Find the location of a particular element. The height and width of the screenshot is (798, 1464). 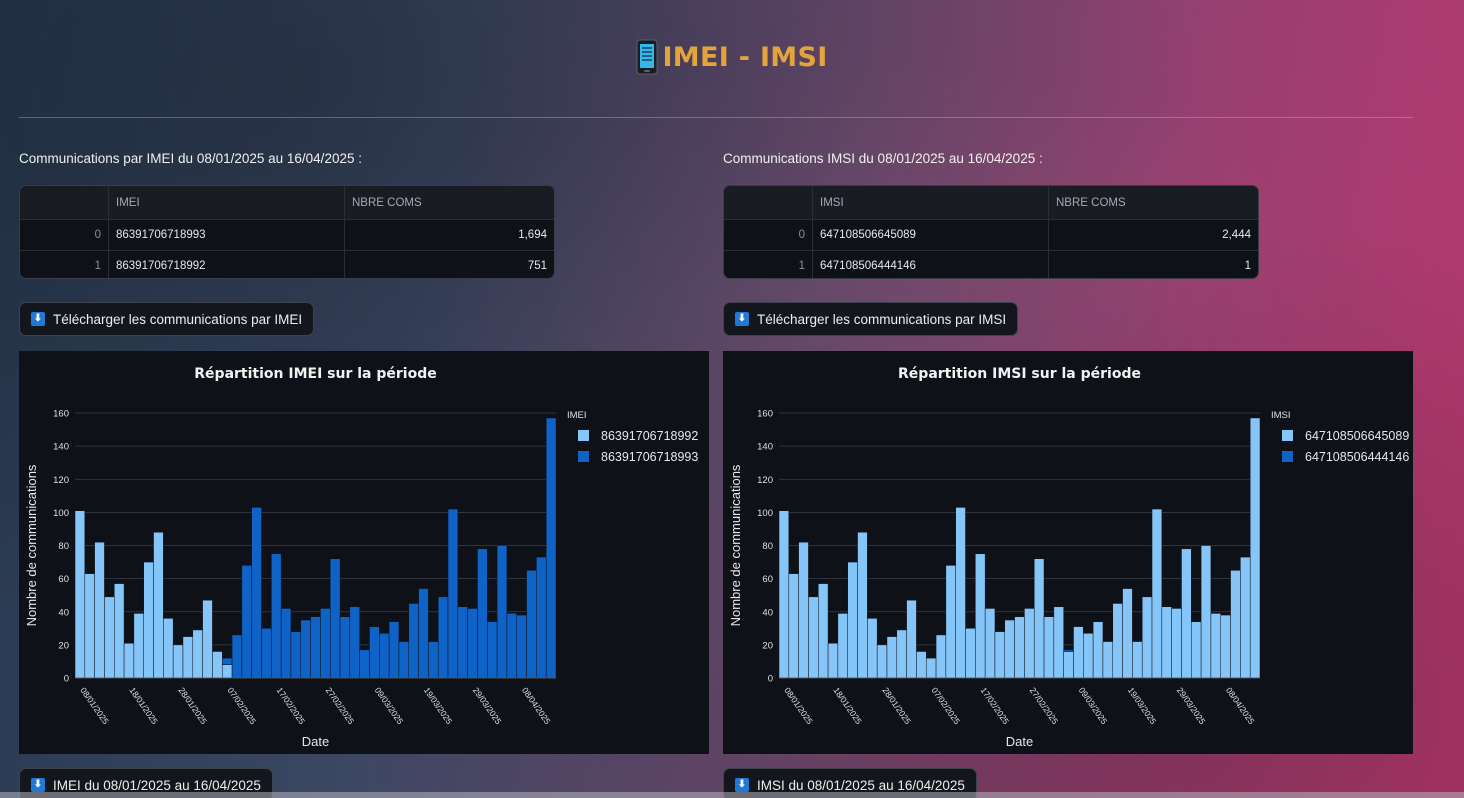

y-axis-label: Nombre de communications is located at coordinates (735, 545).